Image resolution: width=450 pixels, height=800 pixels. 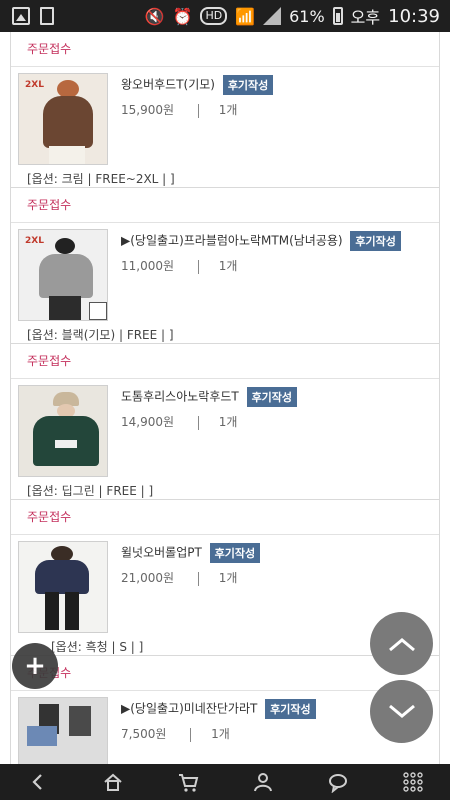 What do you see at coordinates (337, 16) in the screenshot?
I see `battery-icon` at bounding box center [337, 16].